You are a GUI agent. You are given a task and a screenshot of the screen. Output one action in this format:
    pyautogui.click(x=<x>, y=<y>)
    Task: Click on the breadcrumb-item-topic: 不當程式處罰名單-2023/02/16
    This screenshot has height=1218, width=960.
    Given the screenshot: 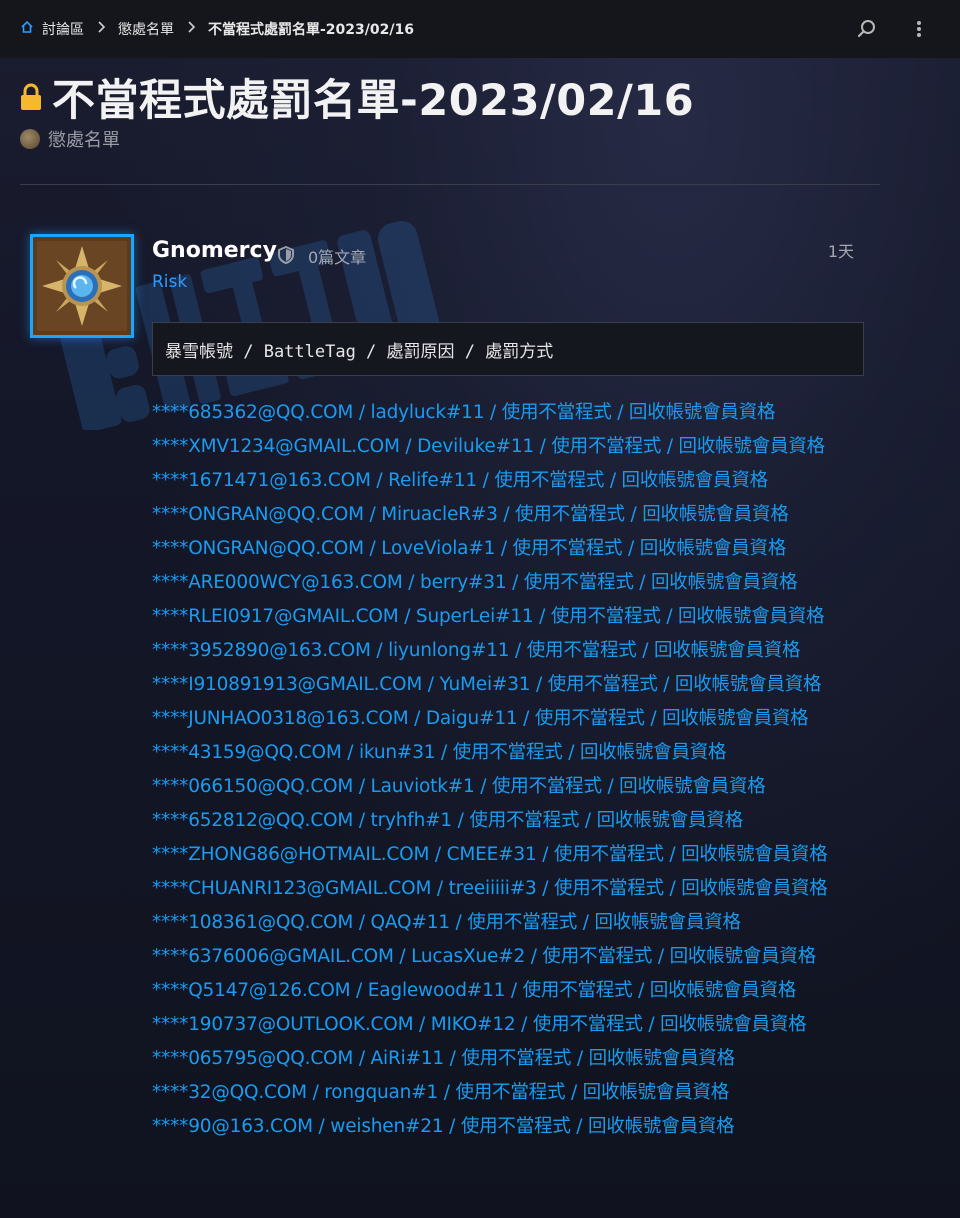 What is the action you would take?
    pyautogui.click(x=311, y=29)
    